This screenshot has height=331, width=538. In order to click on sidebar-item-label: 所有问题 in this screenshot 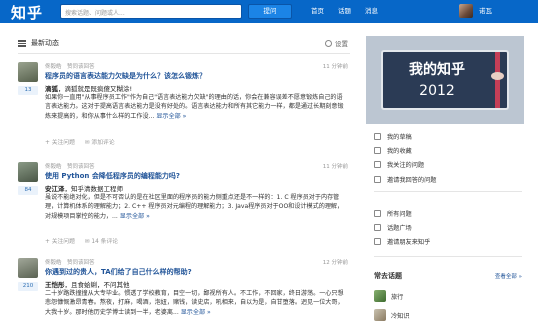, I will do `click(399, 214)`.